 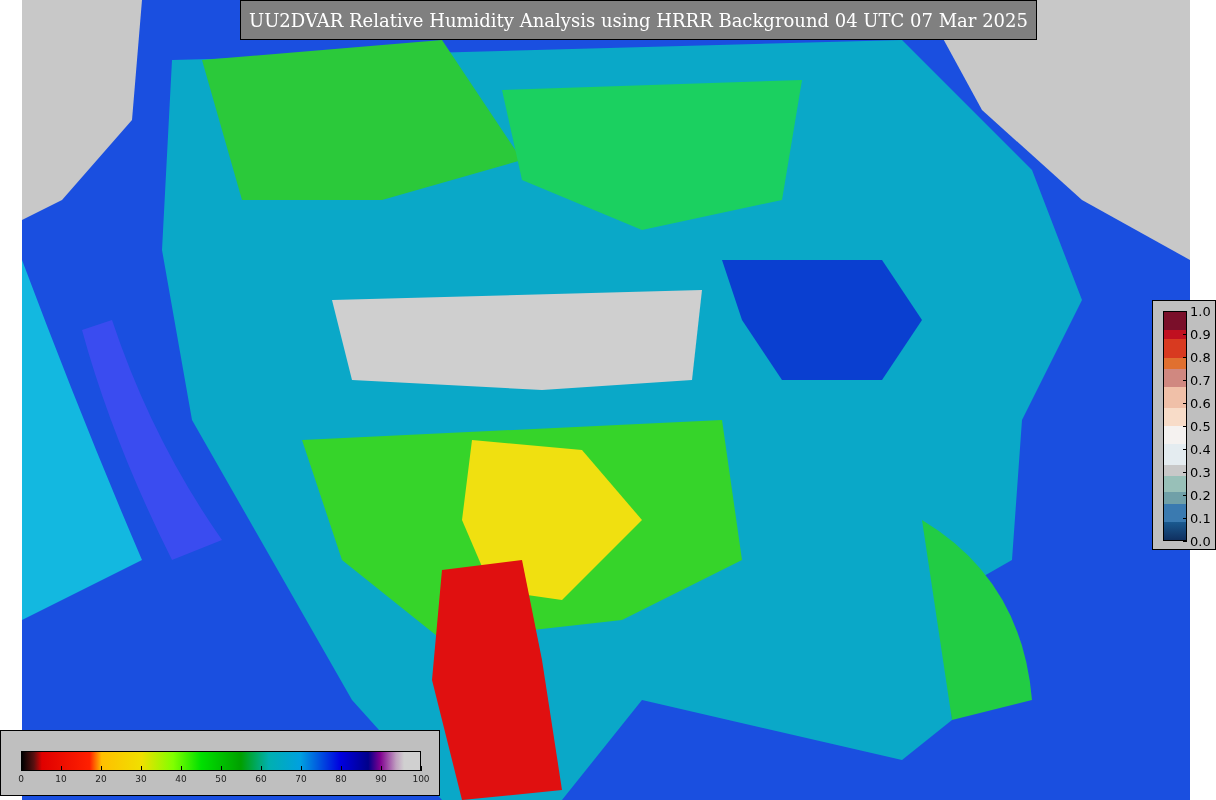 What do you see at coordinates (1200, 357) in the screenshot?
I see `tick-label: 0.8` at bounding box center [1200, 357].